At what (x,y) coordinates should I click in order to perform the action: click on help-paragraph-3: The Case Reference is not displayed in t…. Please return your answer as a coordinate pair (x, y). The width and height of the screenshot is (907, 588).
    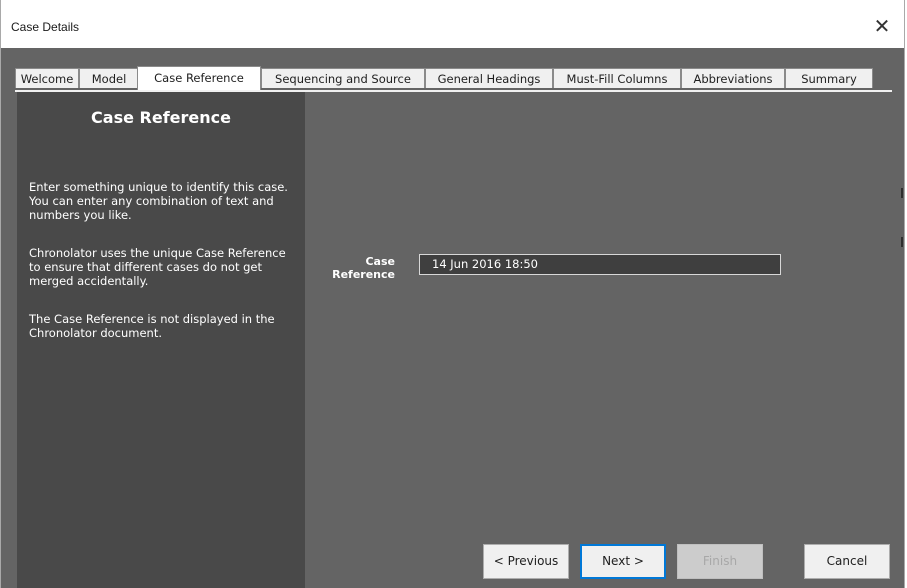
    Looking at the image, I should click on (152, 326).